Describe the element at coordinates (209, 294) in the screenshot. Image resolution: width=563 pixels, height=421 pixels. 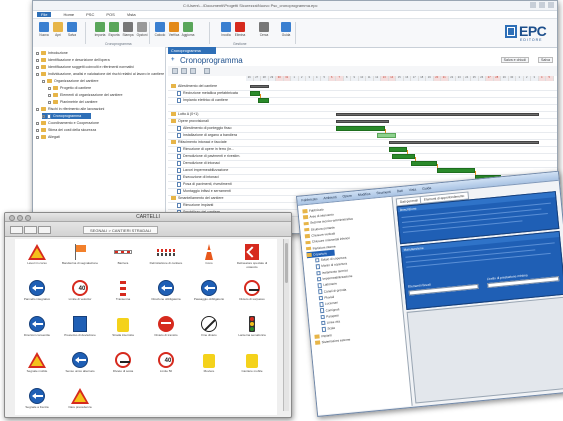
I see `sign-item: Passaggio obbligatorio` at that location.